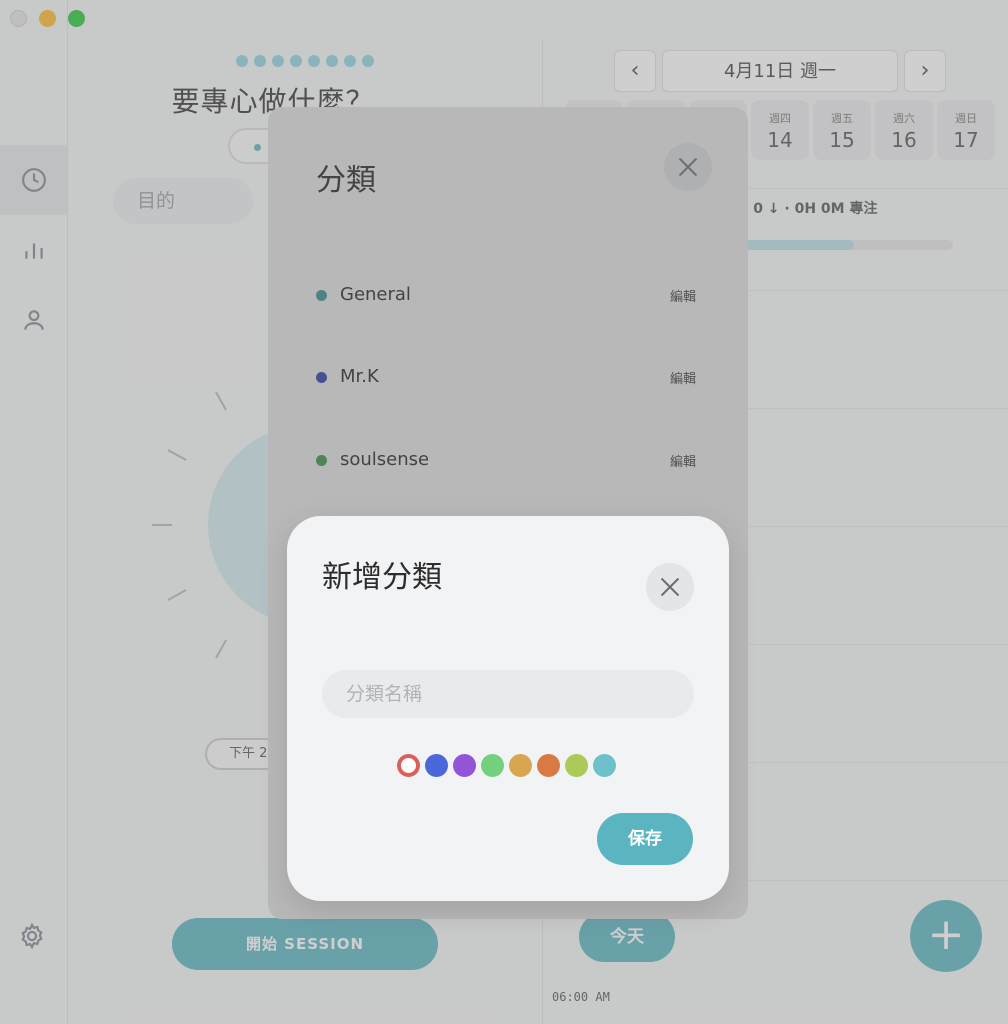 Image resolution: width=1008 pixels, height=1024 pixels. Describe the element at coordinates (506, 765) in the screenshot. I see `color-picker` at that location.